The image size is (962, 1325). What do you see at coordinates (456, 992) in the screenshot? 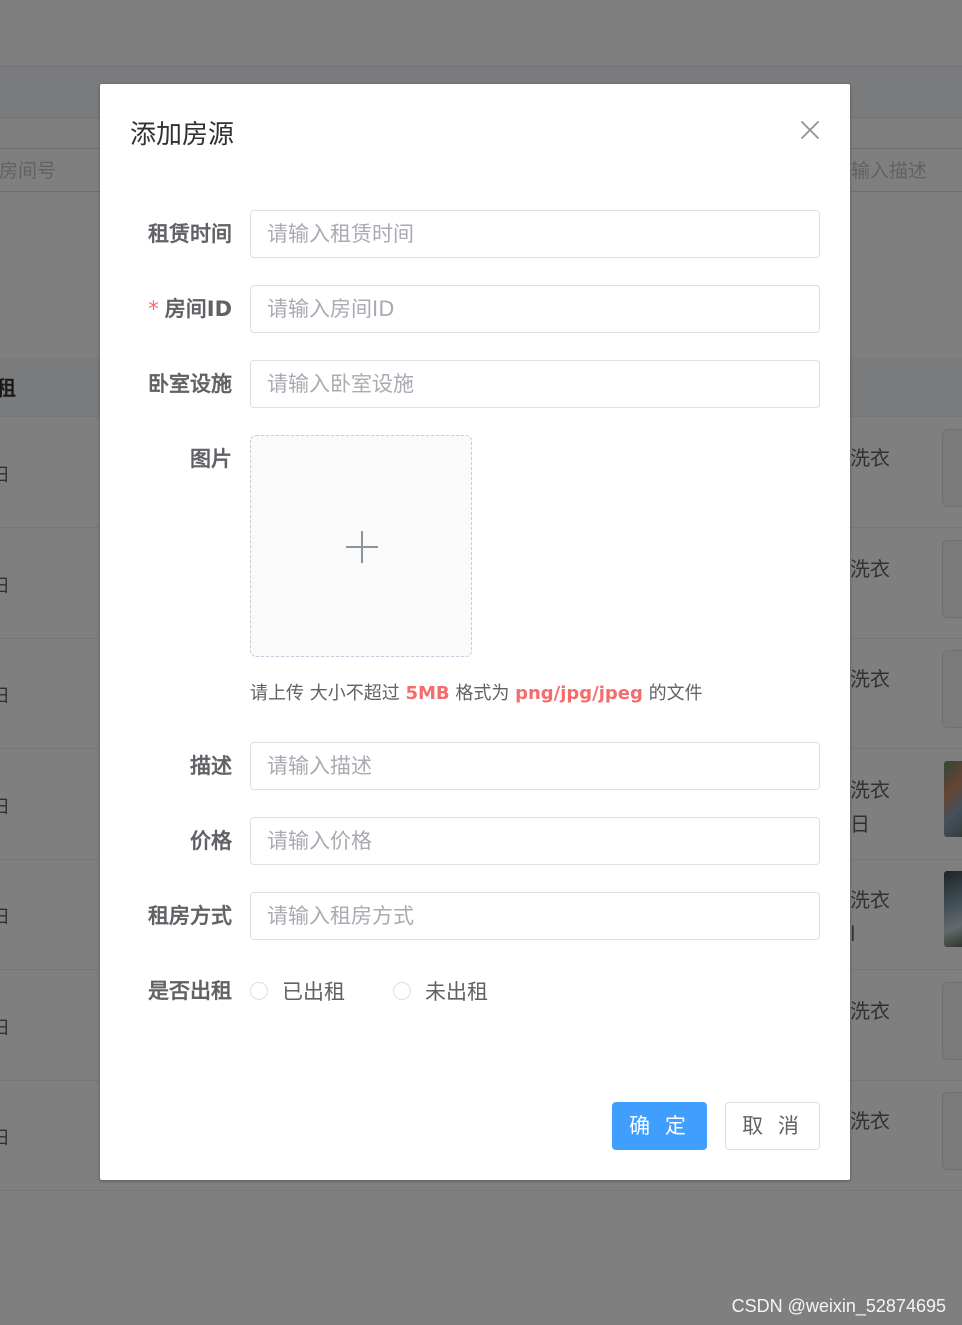
I see `radio-label: 未出租` at bounding box center [456, 992].